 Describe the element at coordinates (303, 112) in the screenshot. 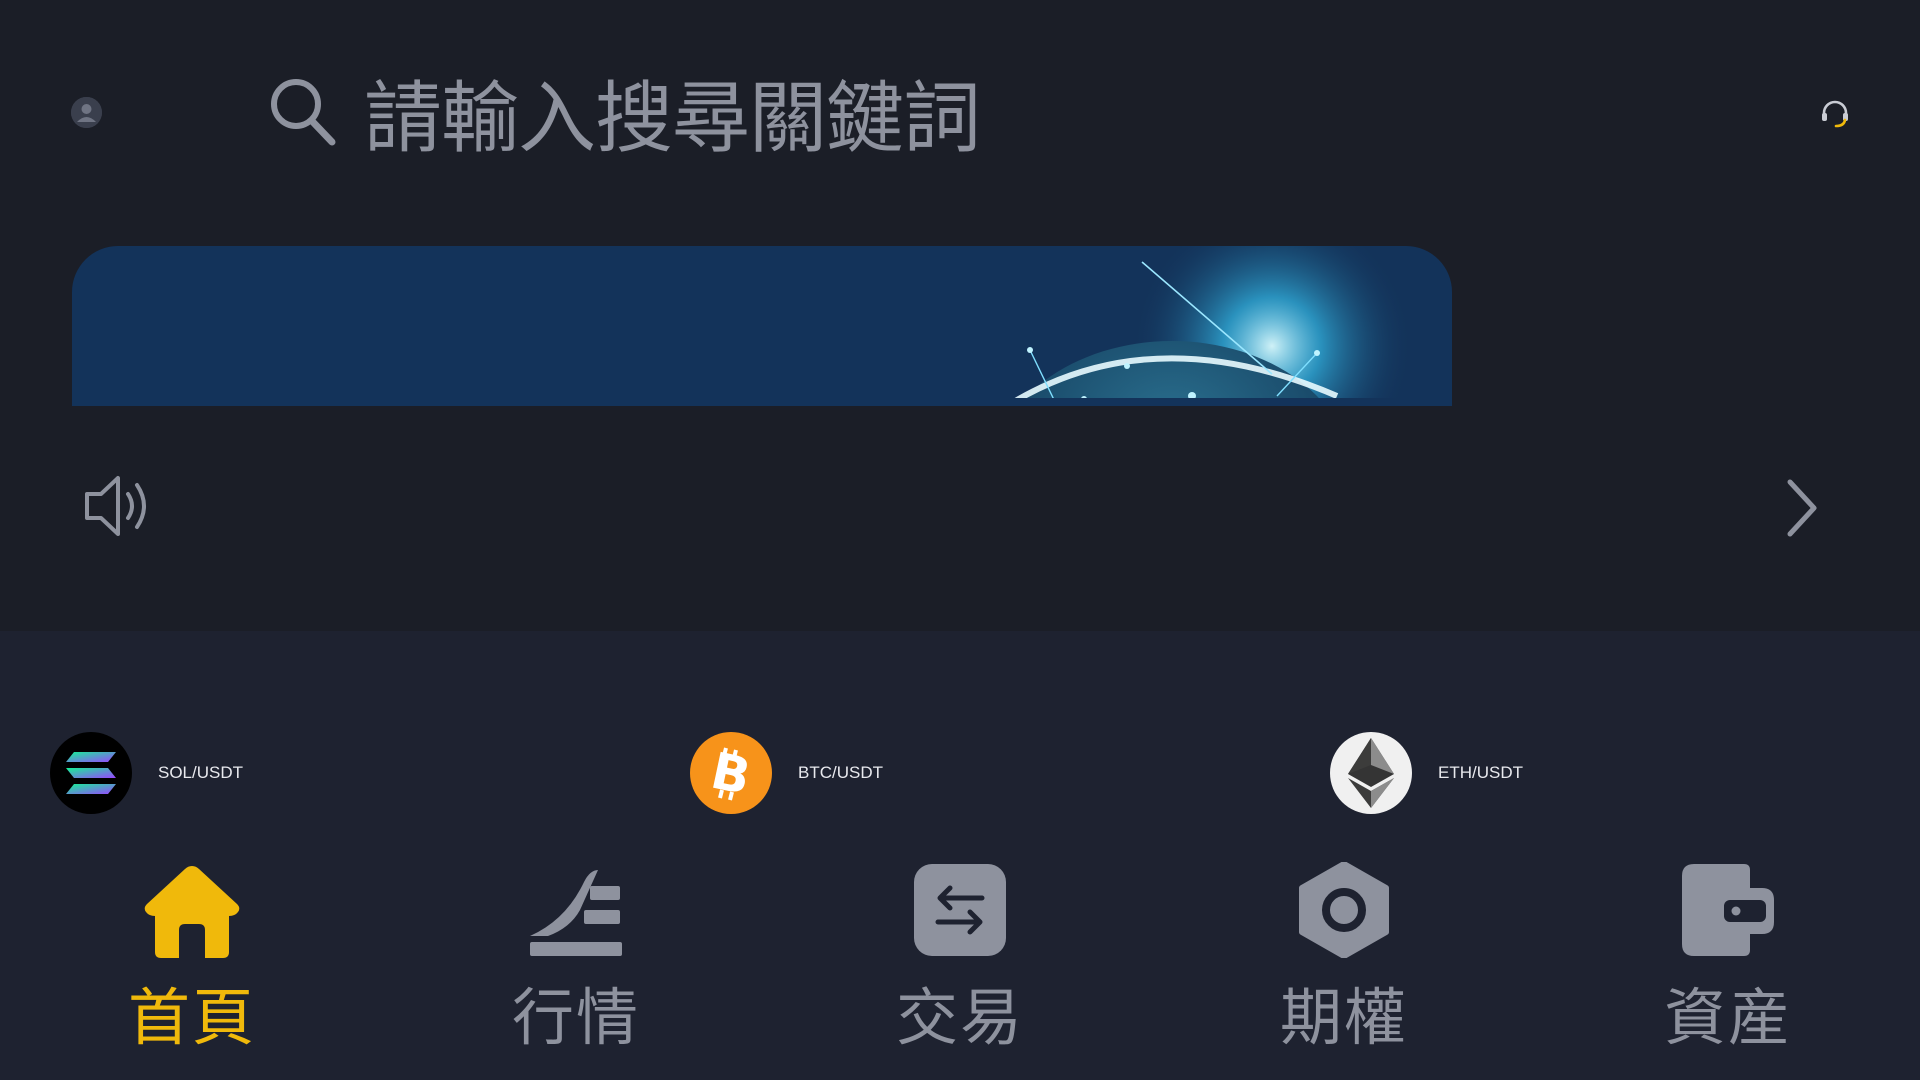

I see `search-icon` at that location.